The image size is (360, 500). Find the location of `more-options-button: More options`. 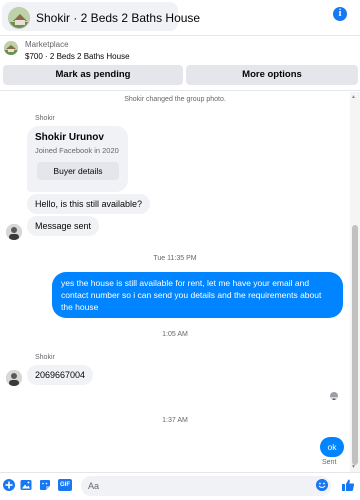

more-options-button: More options is located at coordinates (272, 75).